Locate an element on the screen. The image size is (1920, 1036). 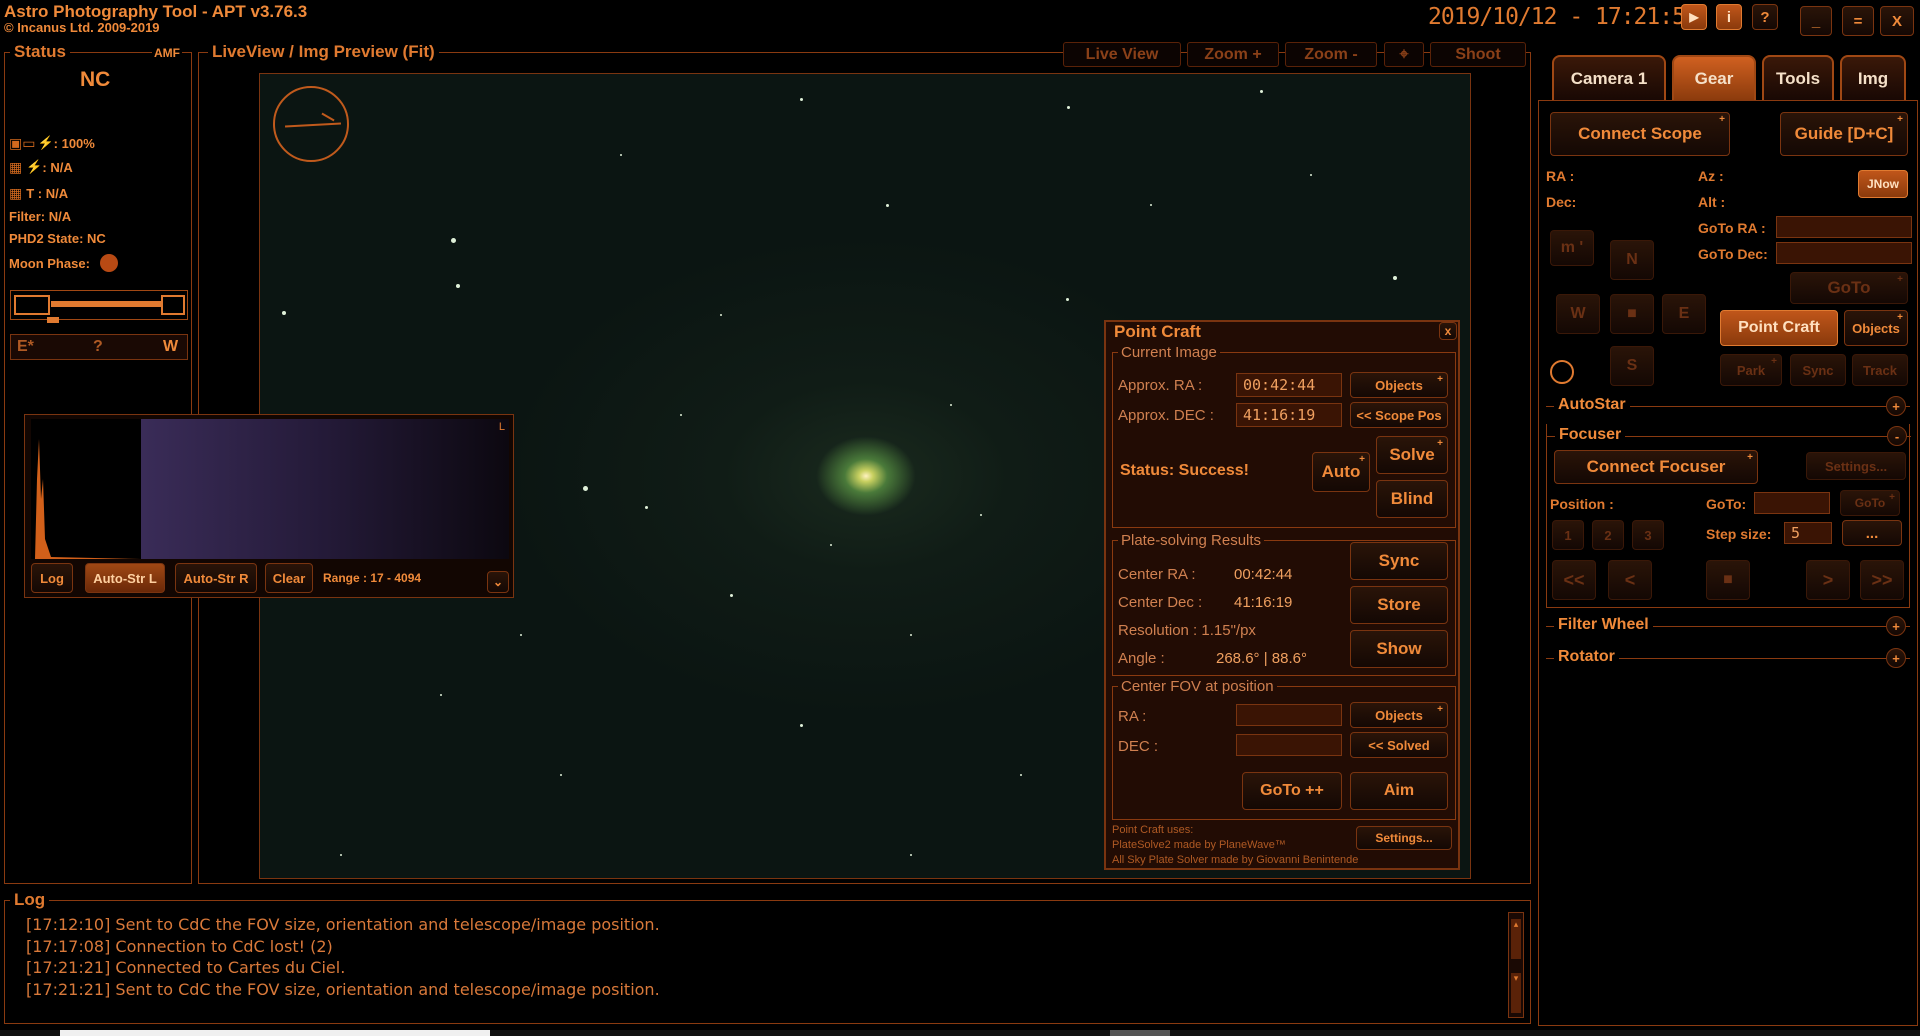
focuser-move-far-out-button: >> is located at coordinates (1882, 580).